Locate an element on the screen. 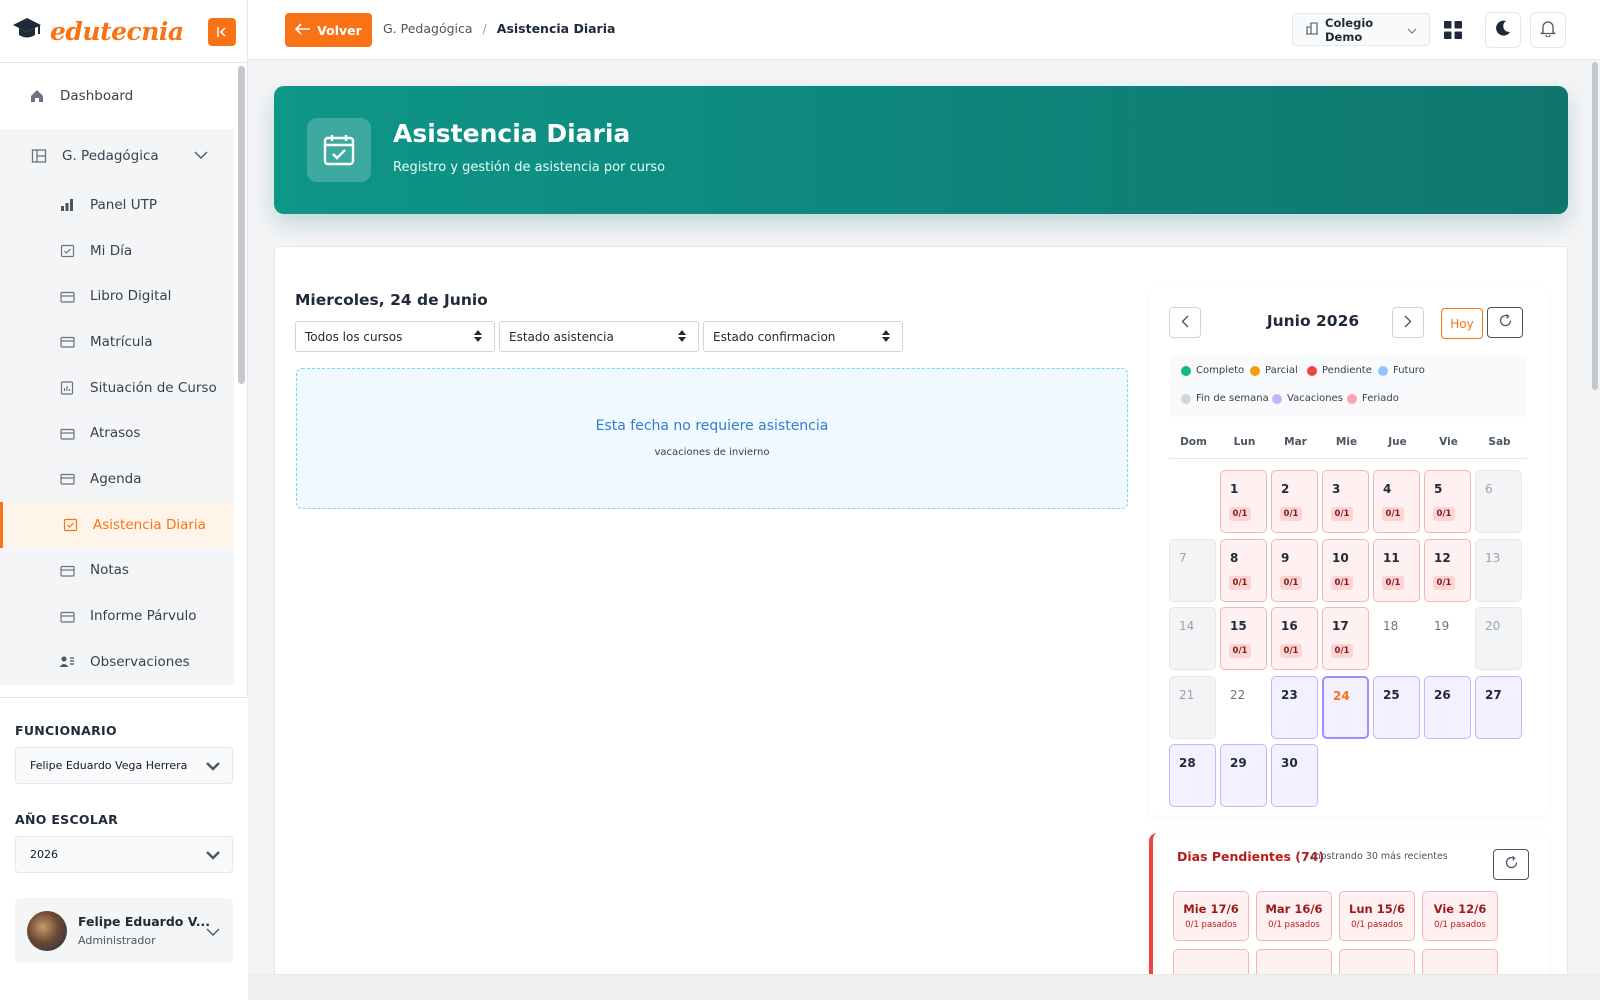  sidebar-scrollbar is located at coordinates (241, 225).